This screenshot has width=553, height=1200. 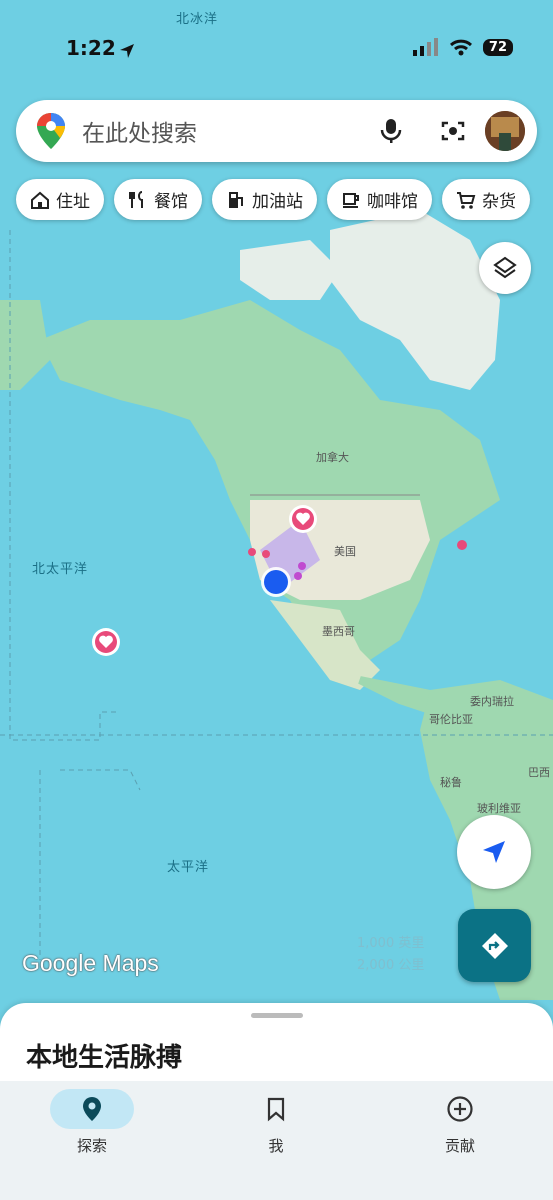 I want to click on status-time: 1:22, so click(x=91, y=48).